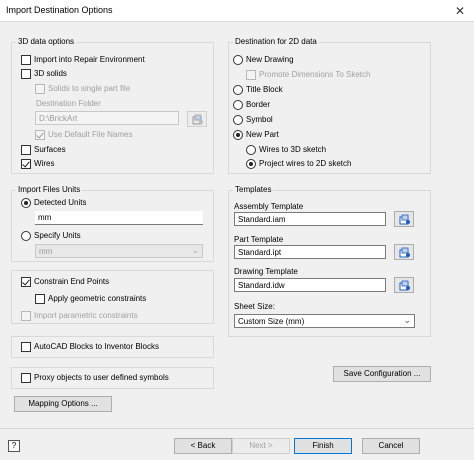  Describe the element at coordinates (269, 206) in the screenshot. I see `assembly-template-label: Assembly Template` at that location.